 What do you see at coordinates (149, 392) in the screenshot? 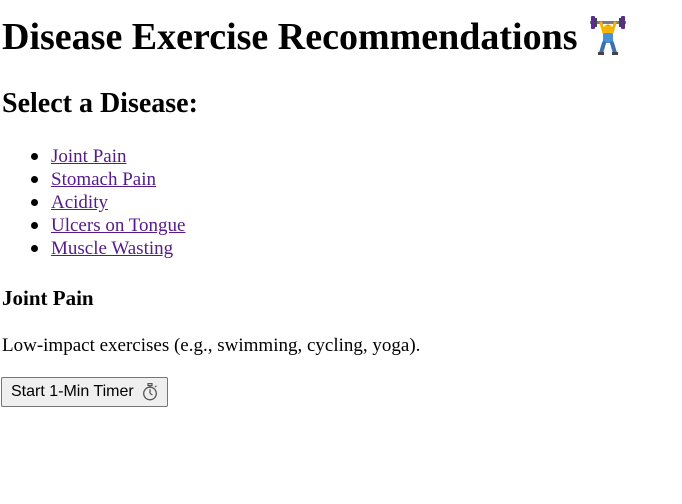
I see `stopwatch-icon` at bounding box center [149, 392].